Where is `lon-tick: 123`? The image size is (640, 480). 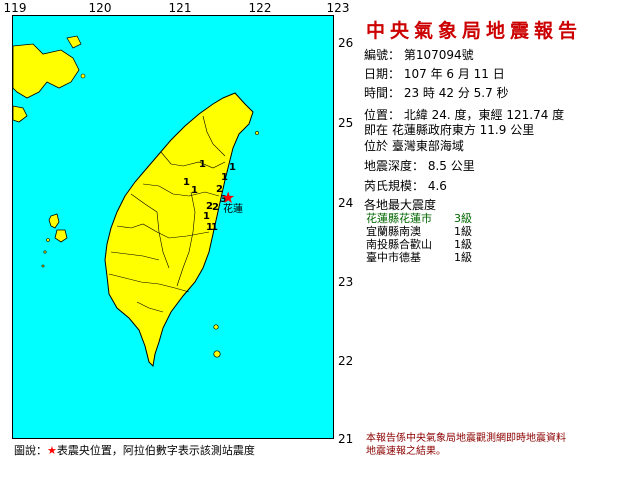 lon-tick: 123 is located at coordinates (338, 8).